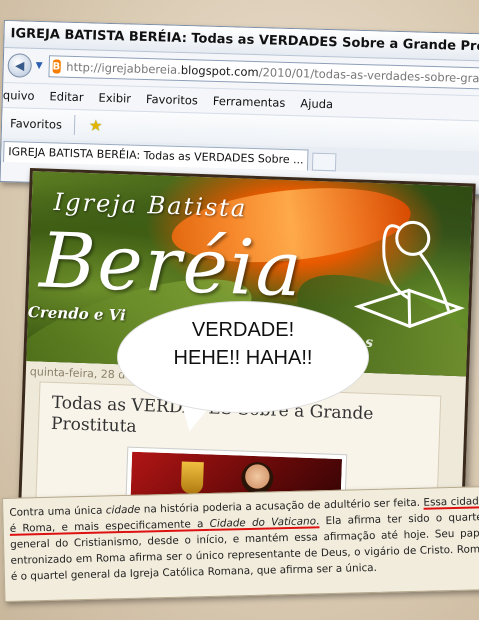  Describe the element at coordinates (316, 103) in the screenshot. I see `menu-help: Ajuda` at that location.